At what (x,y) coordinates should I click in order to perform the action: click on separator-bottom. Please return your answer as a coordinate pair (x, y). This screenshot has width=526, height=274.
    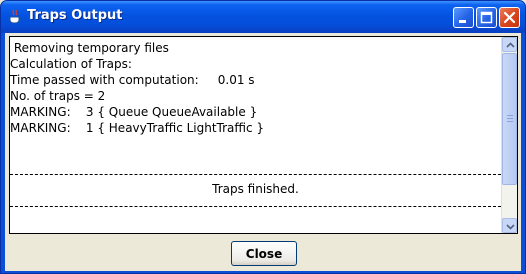
    Looking at the image, I should click on (255, 206).